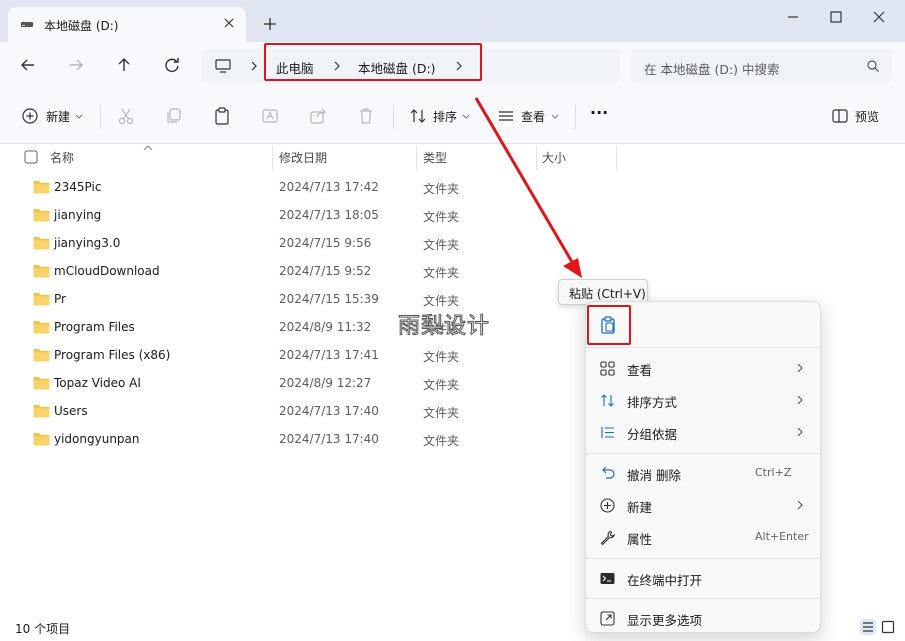 The image size is (905, 641). I want to click on file-row: 2345Pic 2024/7/13 17:42 文件夹, so click(280, 188).